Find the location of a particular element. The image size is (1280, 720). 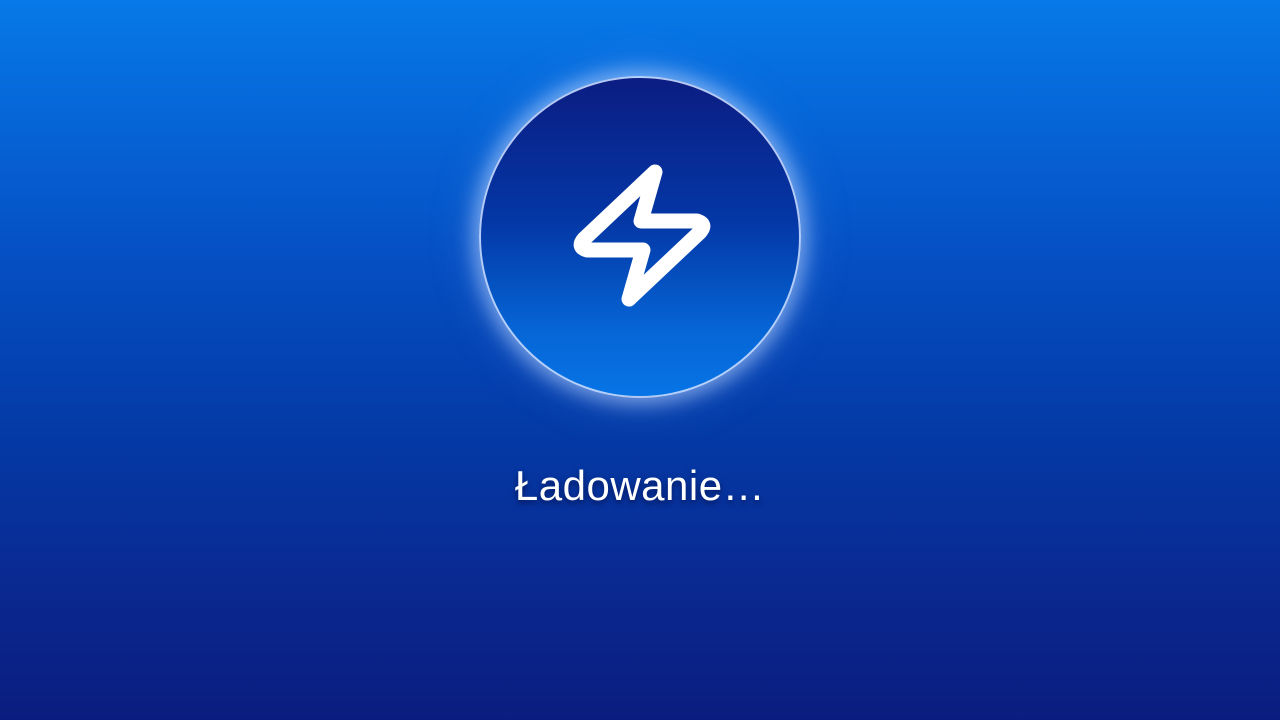

loading-logo-circle is located at coordinates (640, 237).